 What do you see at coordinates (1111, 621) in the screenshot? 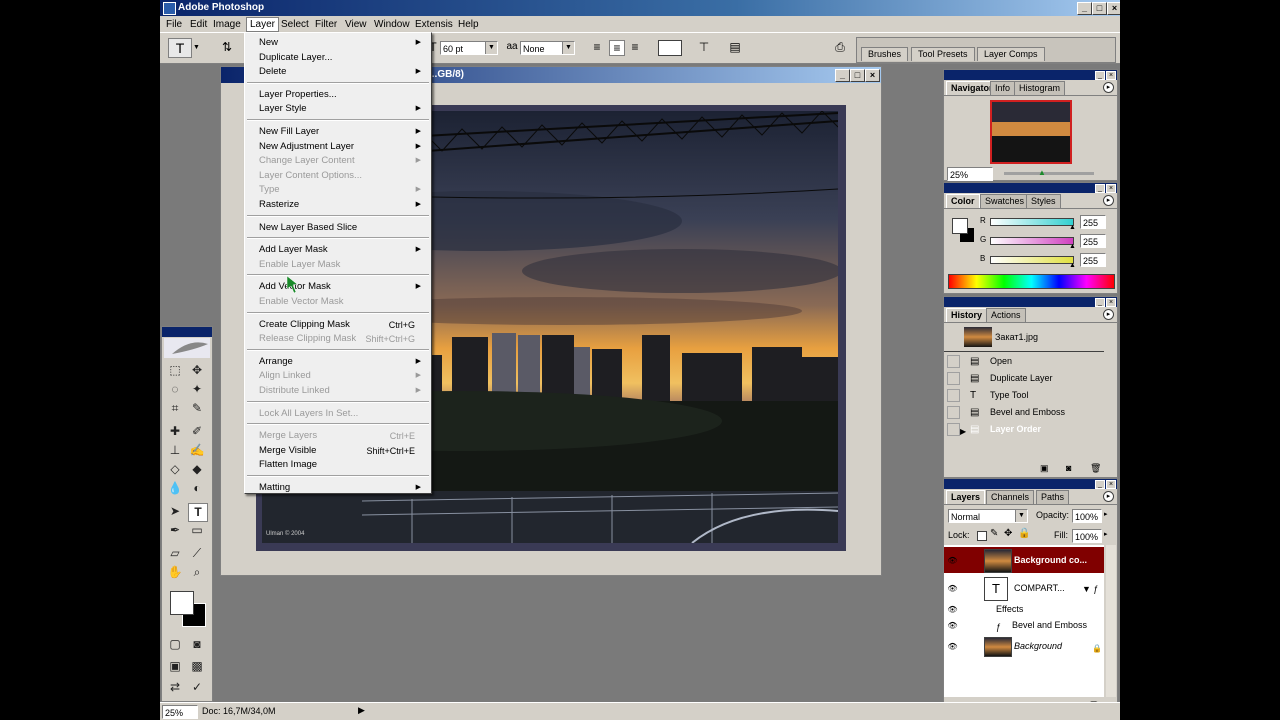
I see `layers-scrollbar` at bounding box center [1111, 621].